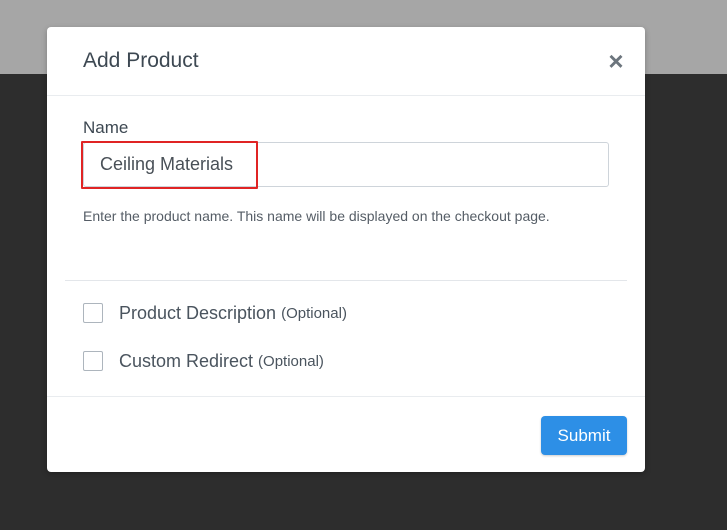  What do you see at coordinates (141, 60) in the screenshot?
I see `modal-title: Add Product` at bounding box center [141, 60].